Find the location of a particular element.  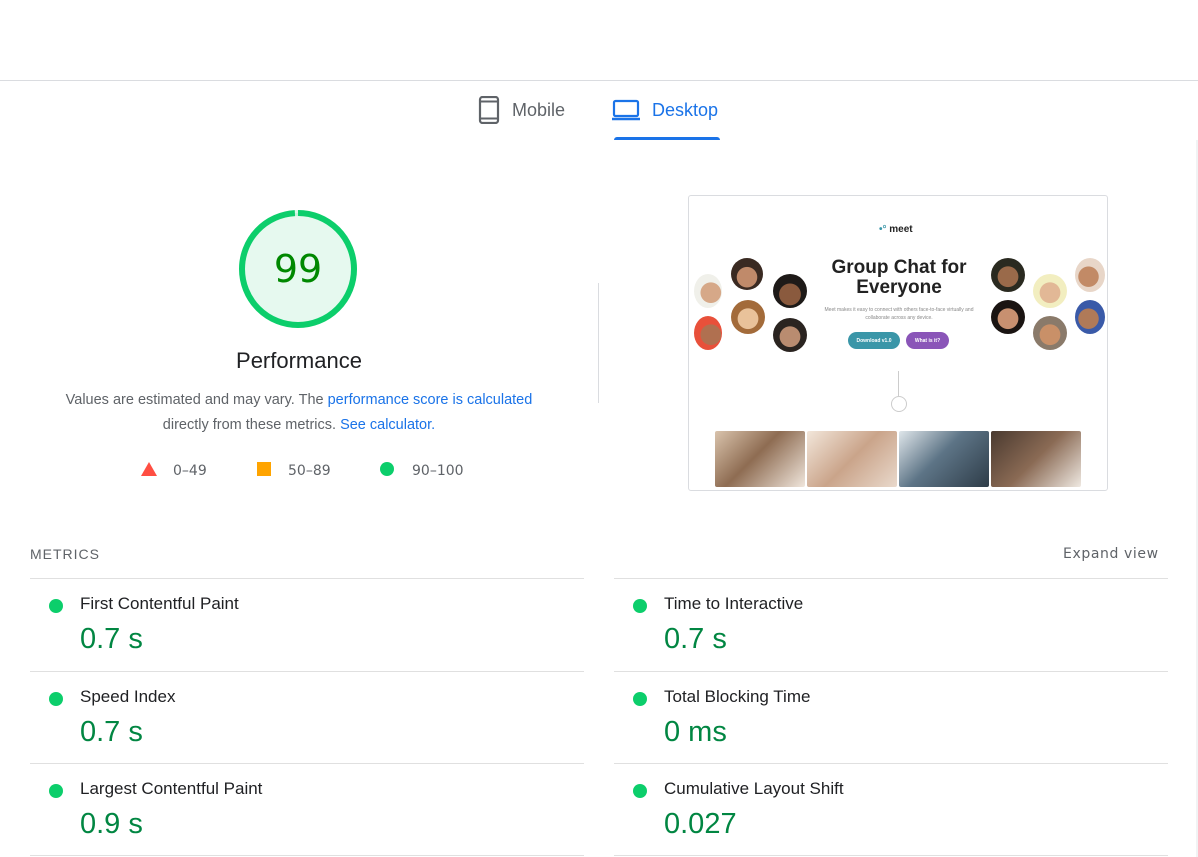

metric-name: Cumulative Layout Shift is located at coordinates (754, 788).